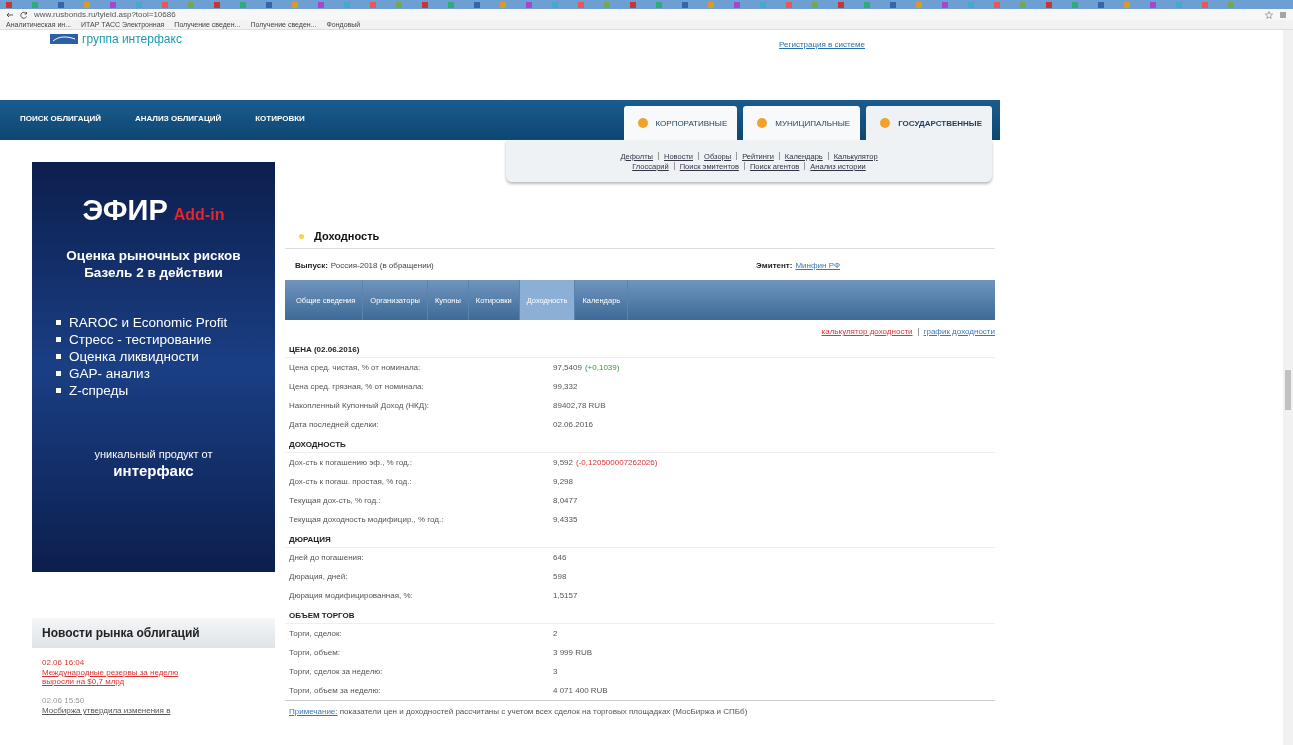 The image size is (1293, 745). Describe the element at coordinates (316, 633) in the screenshot. I see `row-label: Торги, сделок:` at that location.